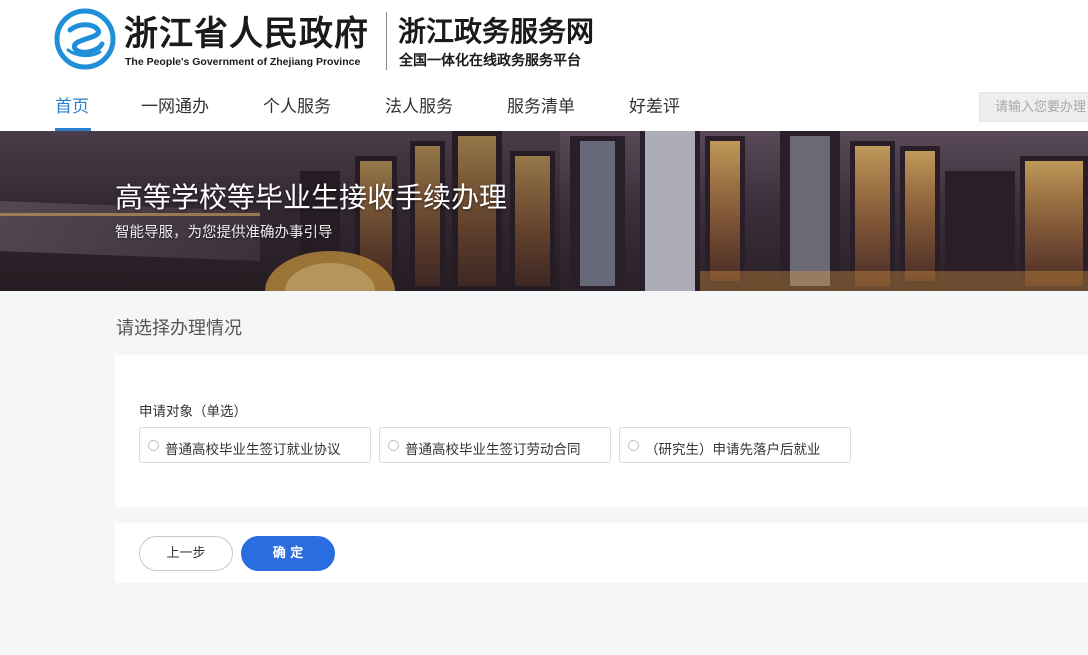 The height and width of the screenshot is (655, 1088). I want to click on prev-step-button: 上一步, so click(186, 553).